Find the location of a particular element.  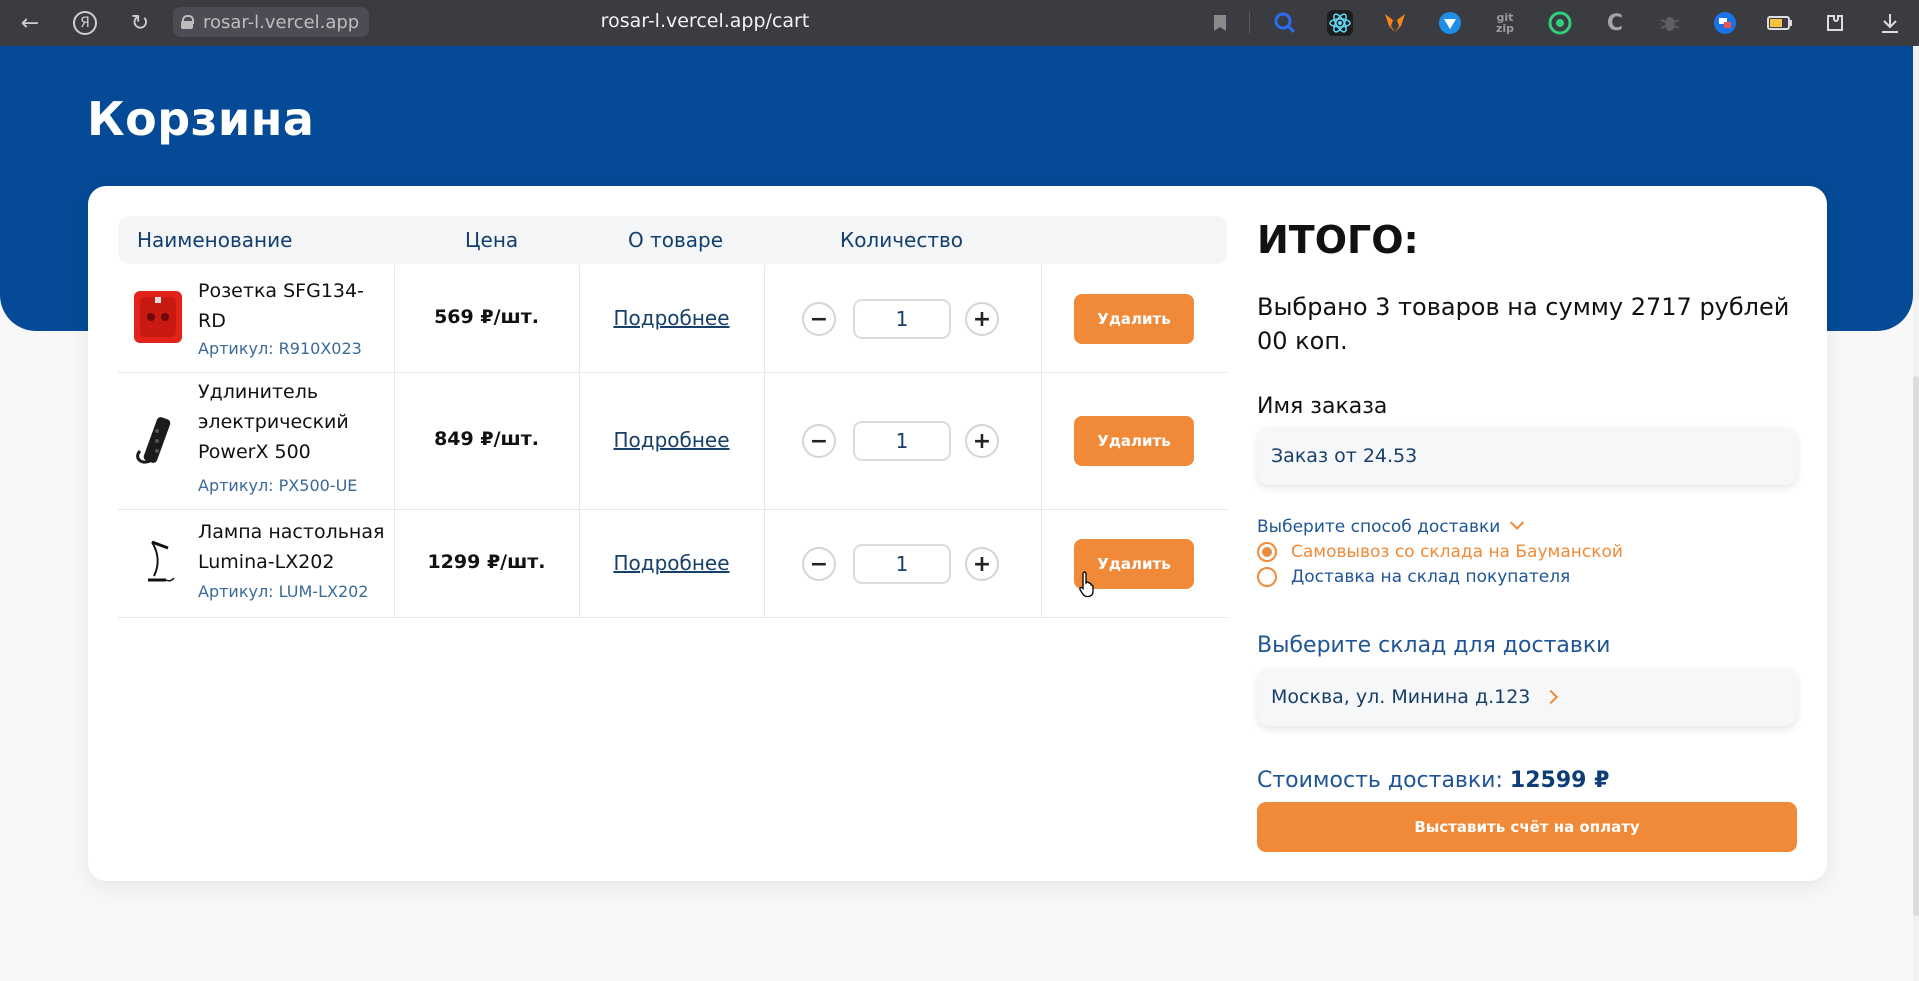

delivery-option-pickup: Самовывоз со склада на Бауманской is located at coordinates (1440, 552).